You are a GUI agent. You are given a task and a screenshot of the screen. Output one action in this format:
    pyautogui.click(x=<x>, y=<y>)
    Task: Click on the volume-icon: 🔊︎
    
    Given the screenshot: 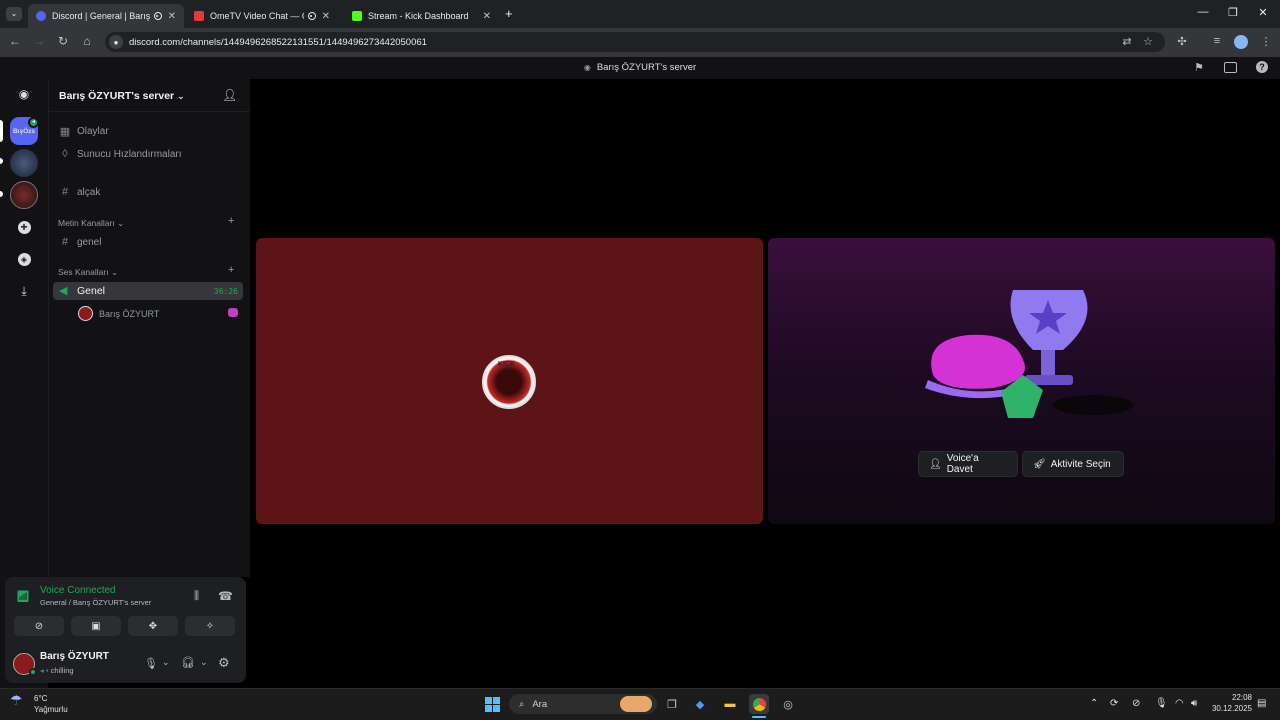 What is the action you would take?
    pyautogui.click(x=1194, y=703)
    